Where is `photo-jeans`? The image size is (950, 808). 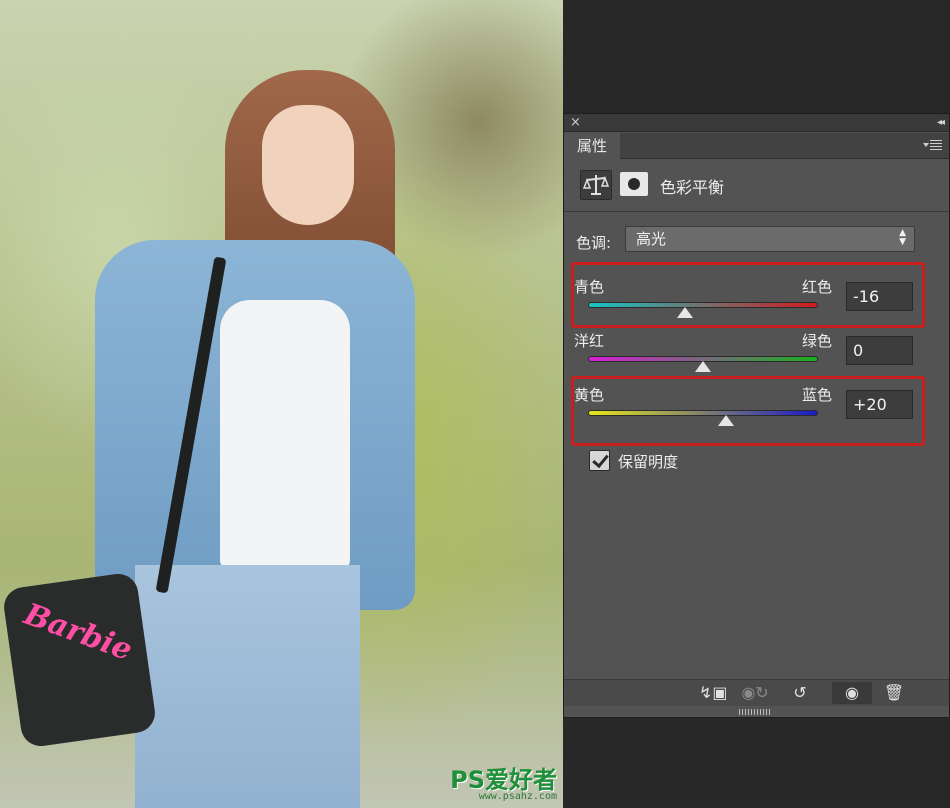 photo-jeans is located at coordinates (247, 686).